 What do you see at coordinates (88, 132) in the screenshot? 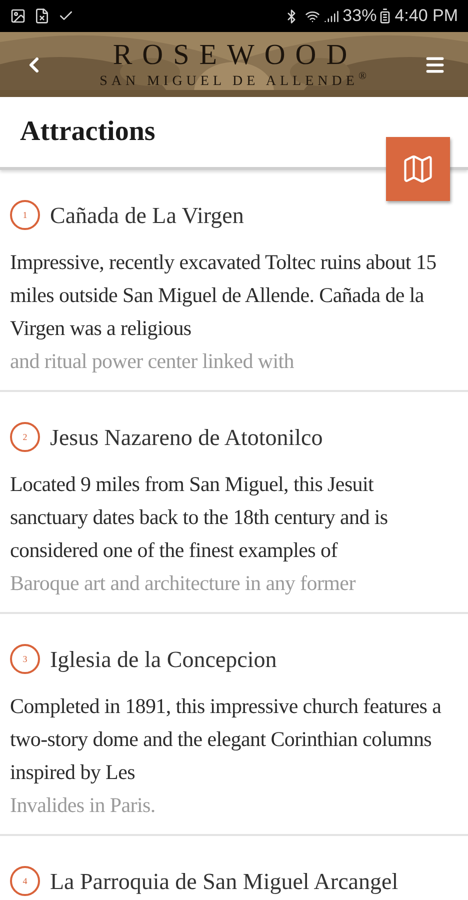
I see `page-title: Attractions` at bounding box center [88, 132].